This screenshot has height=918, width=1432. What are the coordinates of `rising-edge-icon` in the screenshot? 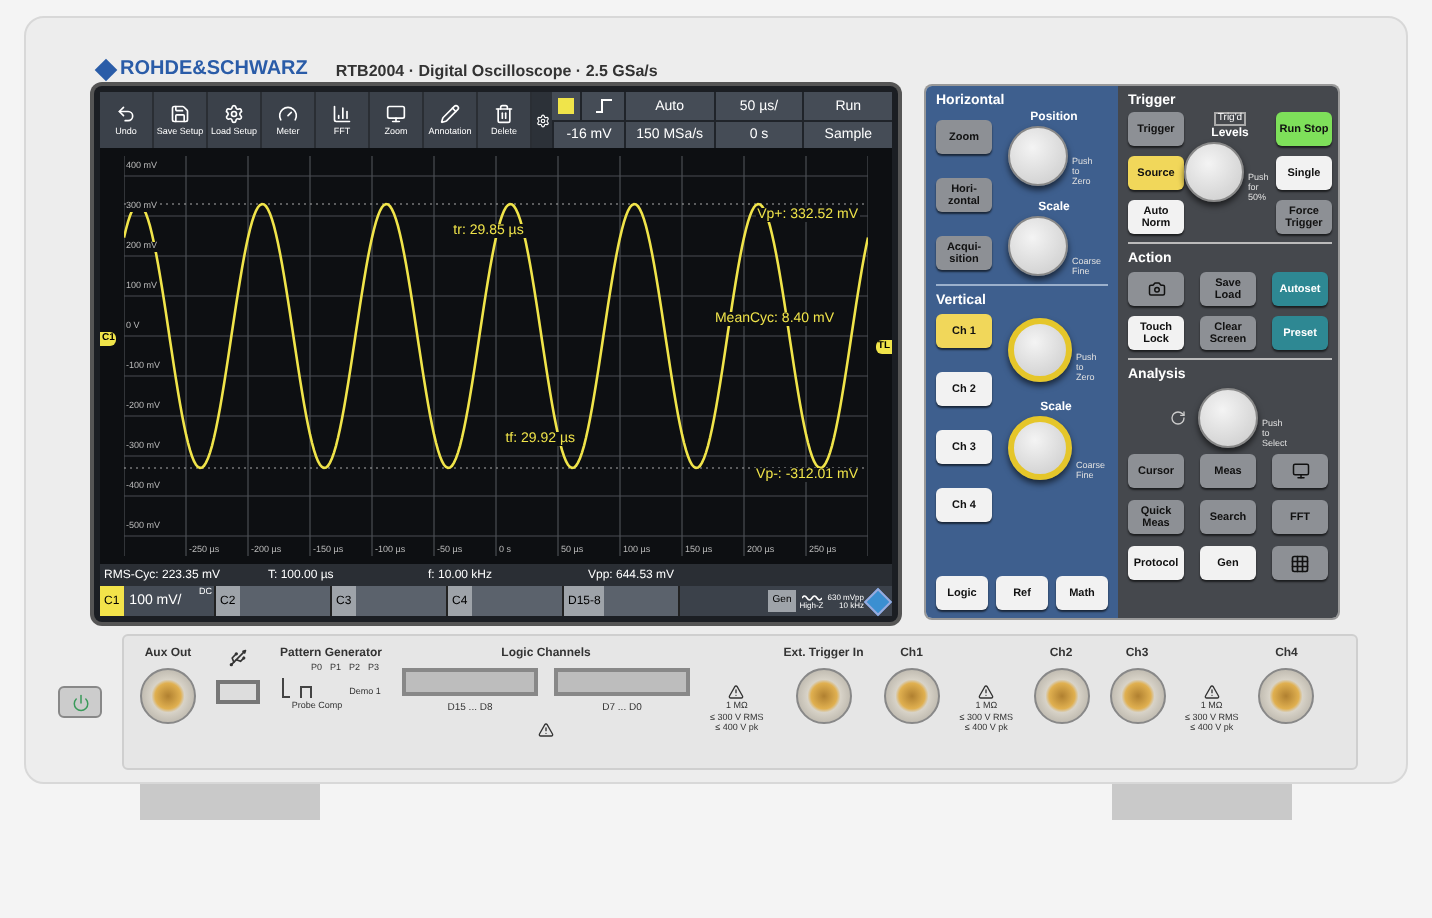 It's located at (603, 106).